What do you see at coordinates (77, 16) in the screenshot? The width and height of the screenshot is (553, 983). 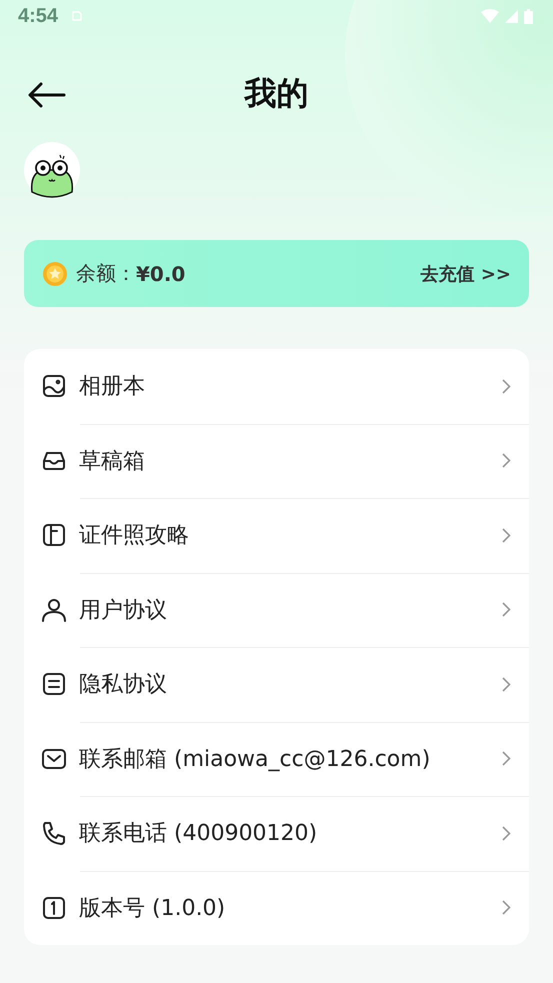 I see `notification-icon` at bounding box center [77, 16].